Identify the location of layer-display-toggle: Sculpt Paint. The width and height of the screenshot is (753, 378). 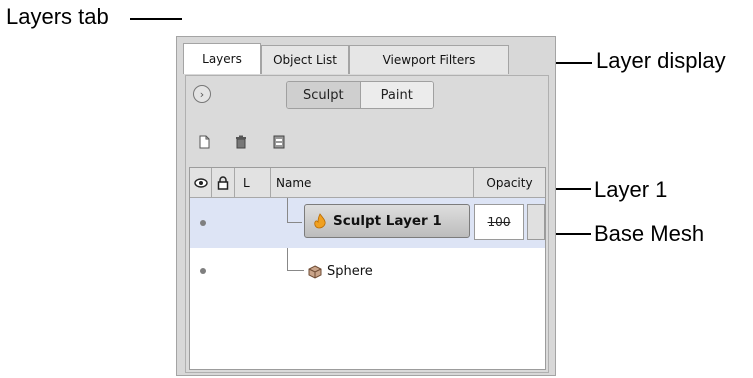
(360, 95).